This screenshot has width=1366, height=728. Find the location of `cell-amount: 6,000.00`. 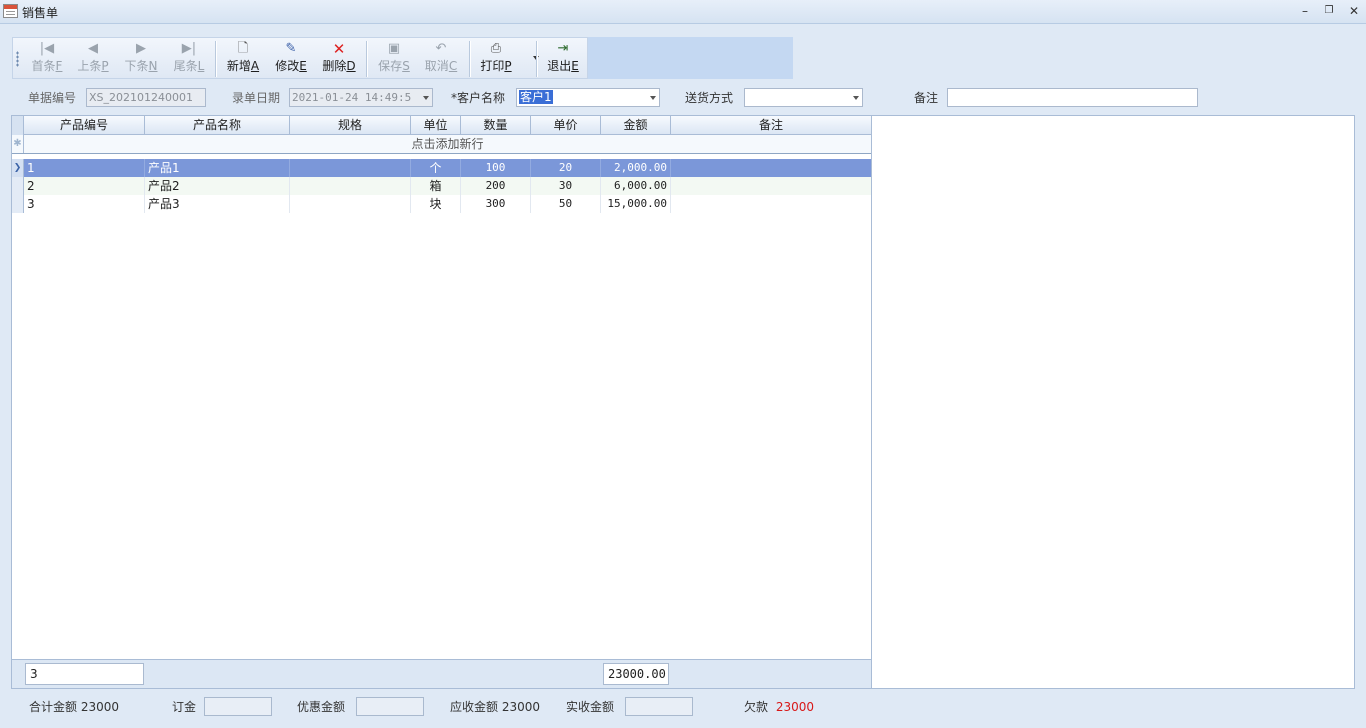

cell-amount: 6,000.00 is located at coordinates (636, 186).